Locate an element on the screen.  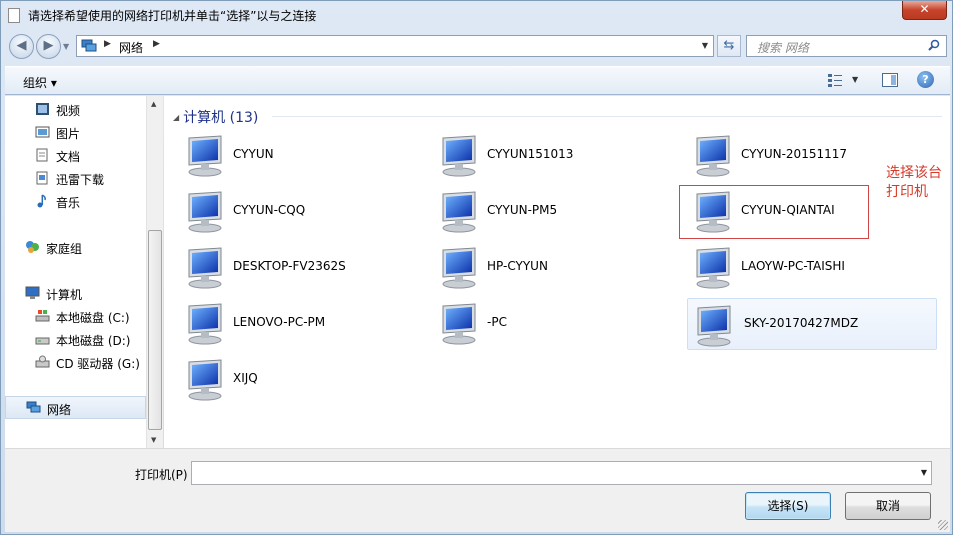
computer-item: LENOVO-PC-PM is located at coordinates (290, 323).